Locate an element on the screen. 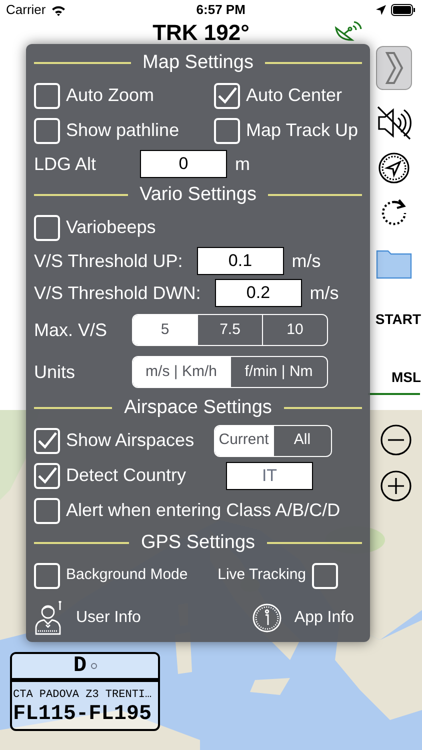  airspace-class: D is located at coordinates (80, 666).